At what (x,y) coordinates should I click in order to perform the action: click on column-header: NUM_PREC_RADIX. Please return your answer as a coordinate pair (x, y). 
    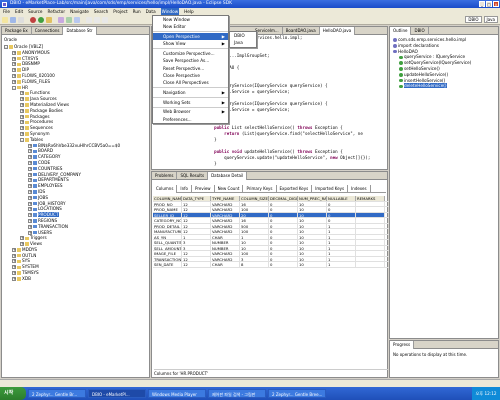
    Looking at the image, I should click on (312, 198).